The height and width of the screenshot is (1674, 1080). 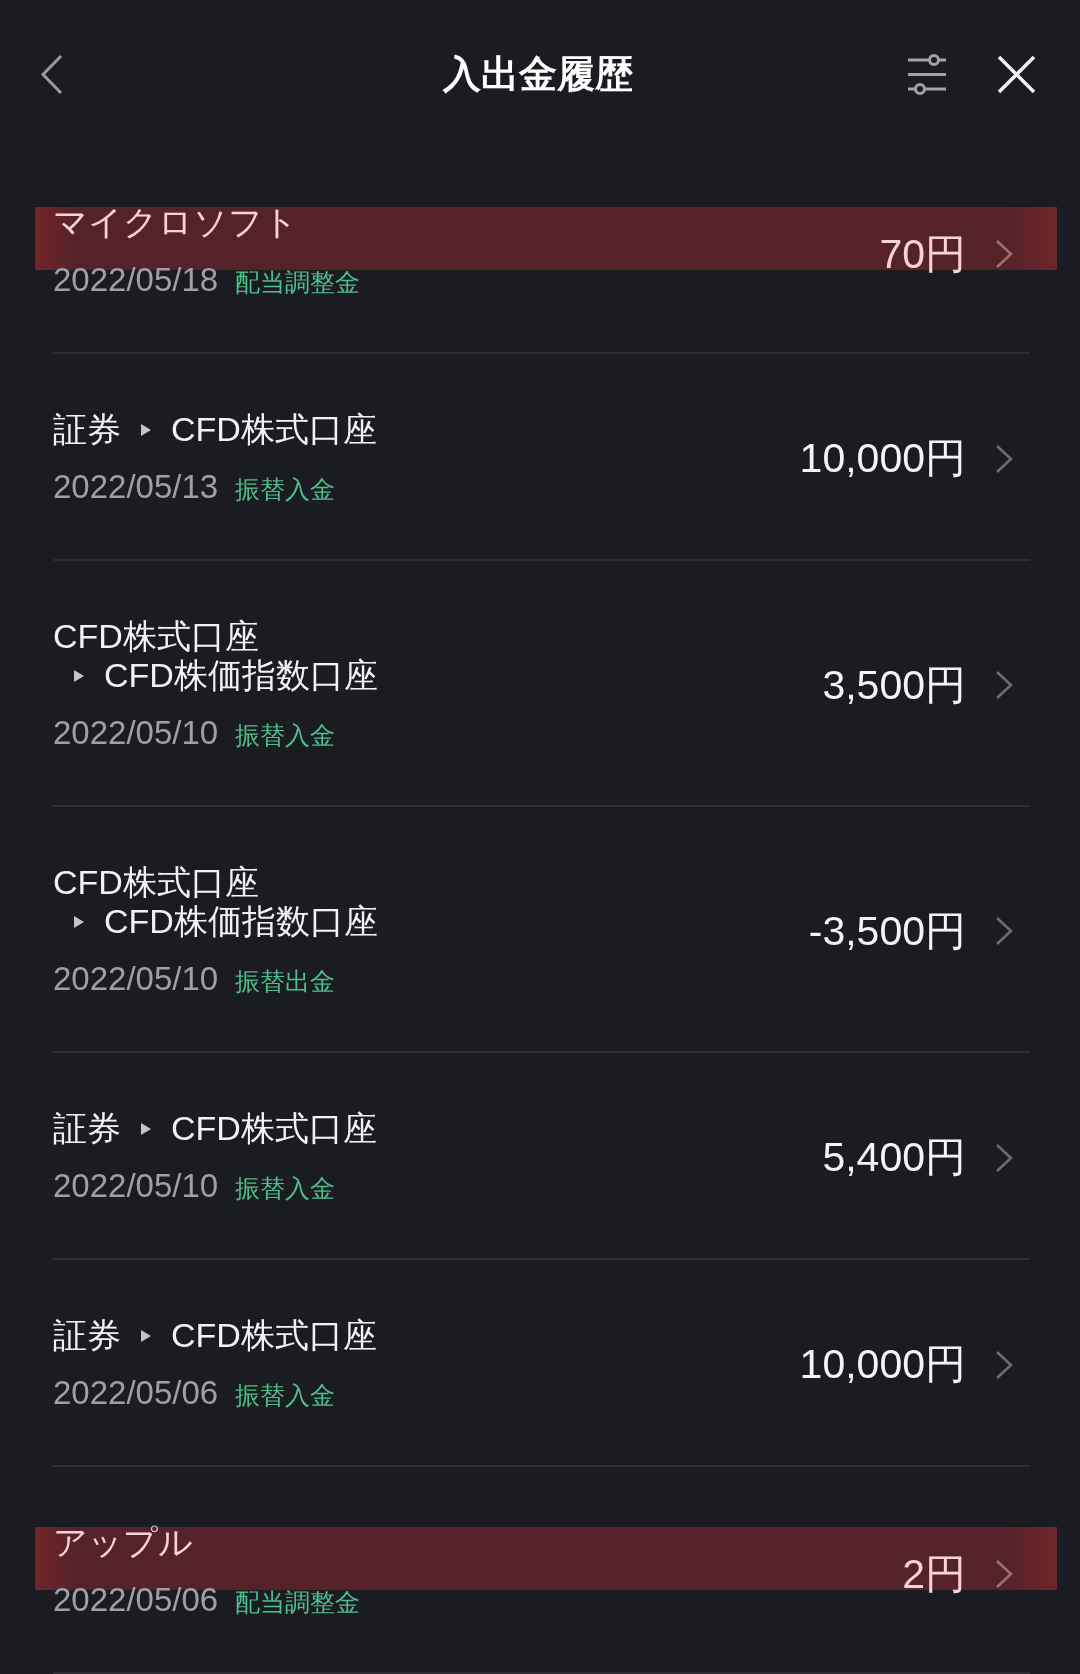 What do you see at coordinates (538, 74) in the screenshot?
I see `page-title: 入出金履歴` at bounding box center [538, 74].